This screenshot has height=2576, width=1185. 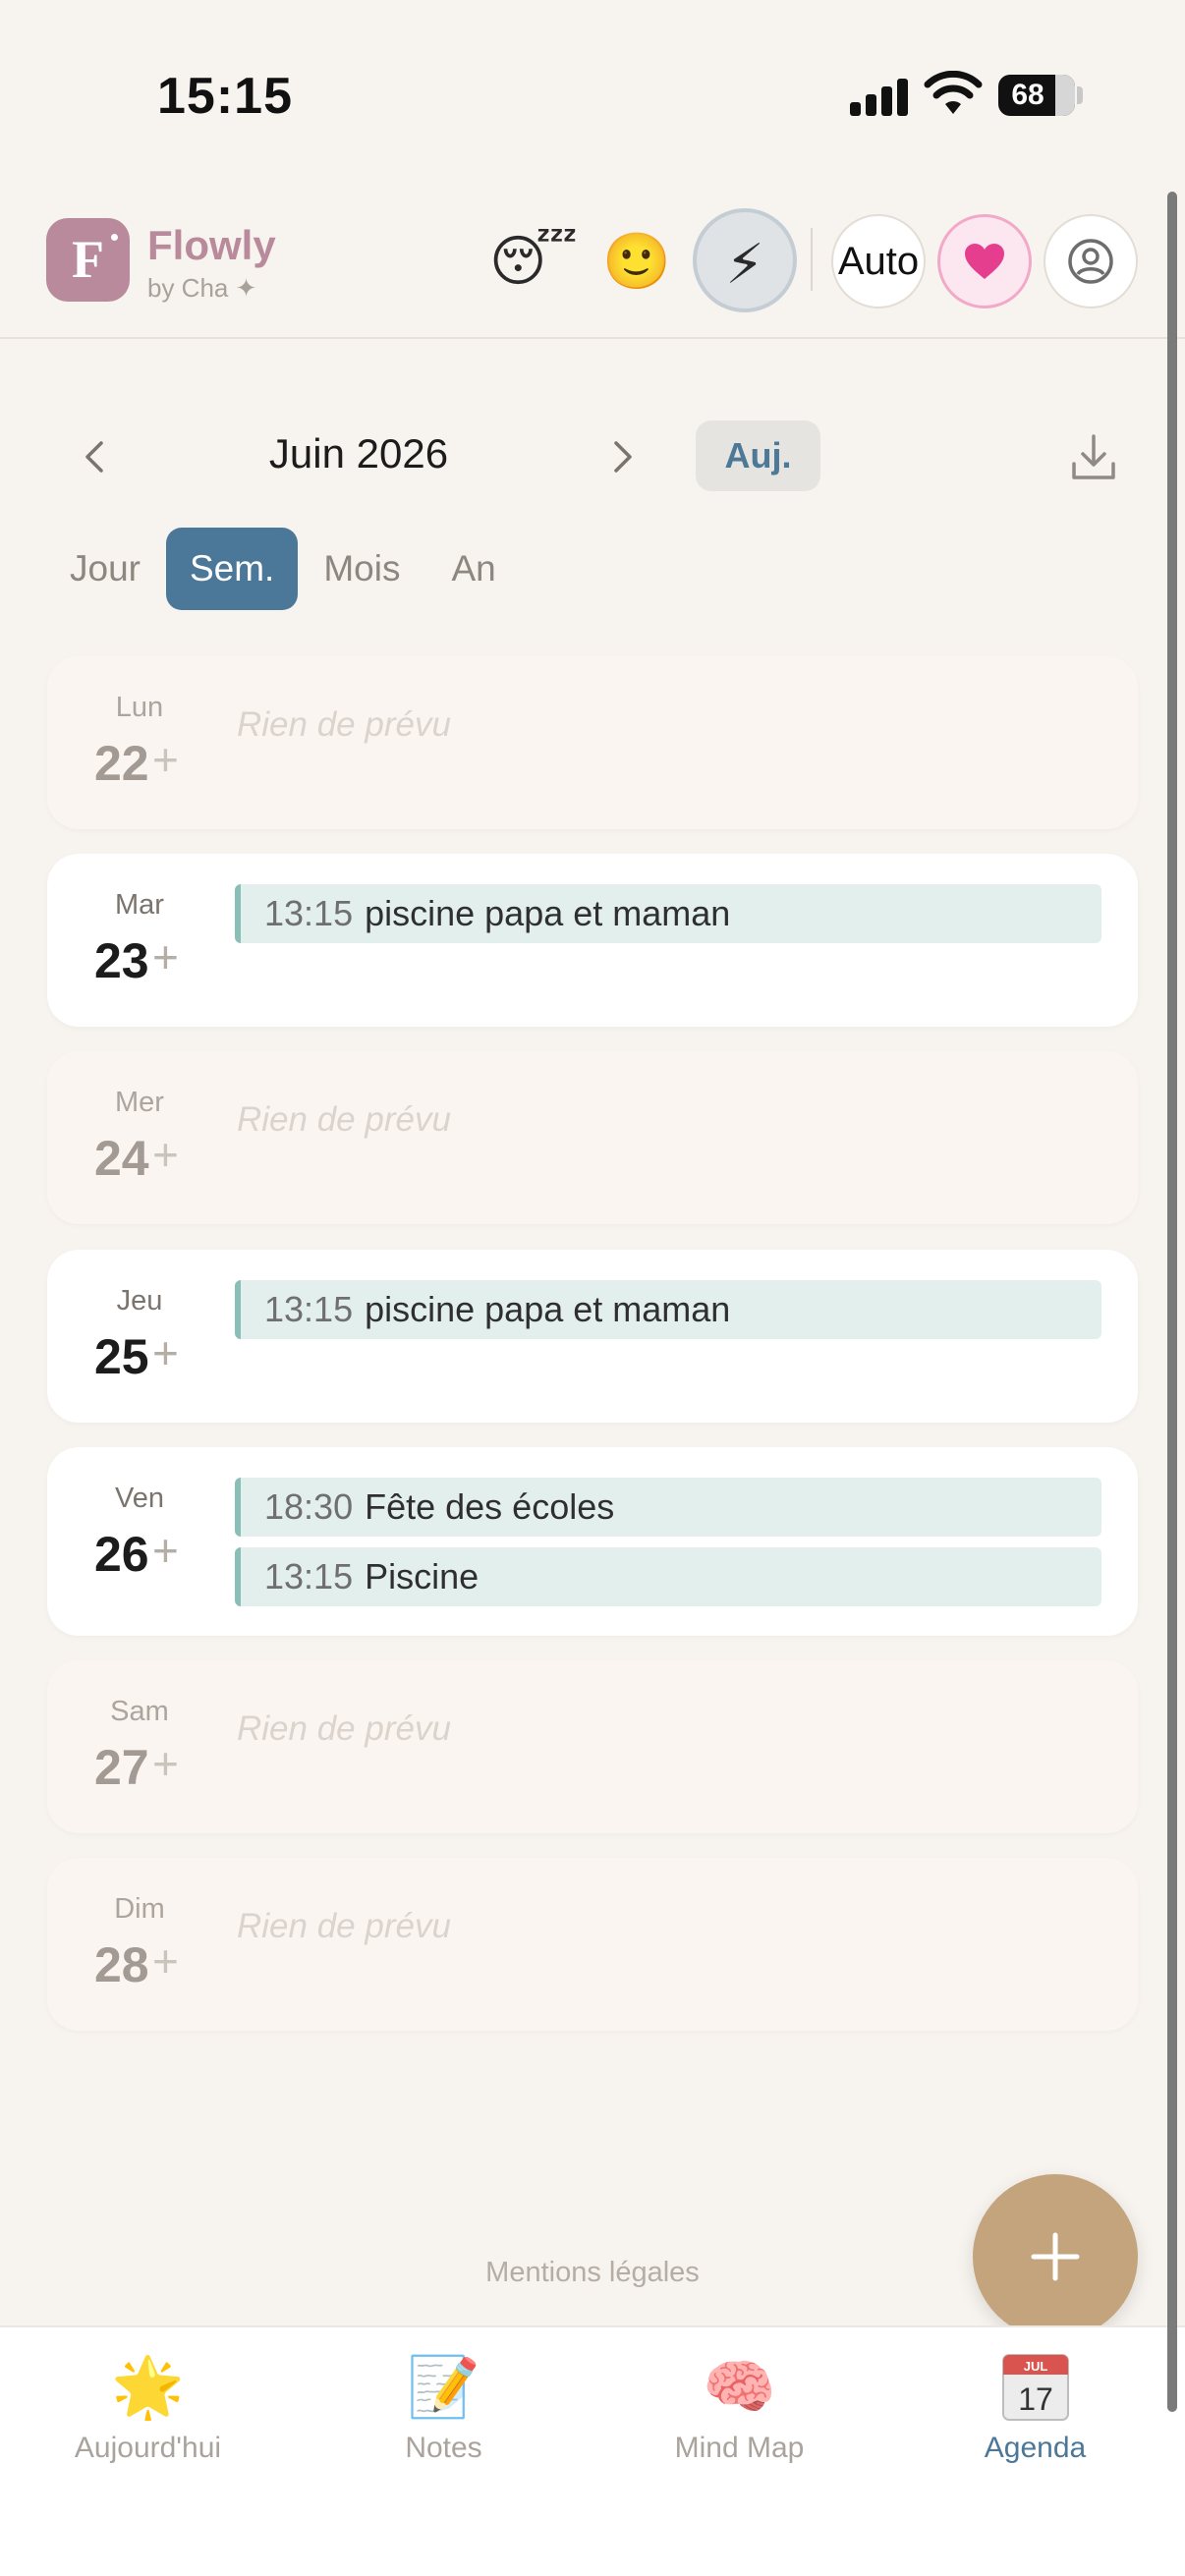 What do you see at coordinates (1172, 1302) in the screenshot?
I see `scrollbar` at bounding box center [1172, 1302].